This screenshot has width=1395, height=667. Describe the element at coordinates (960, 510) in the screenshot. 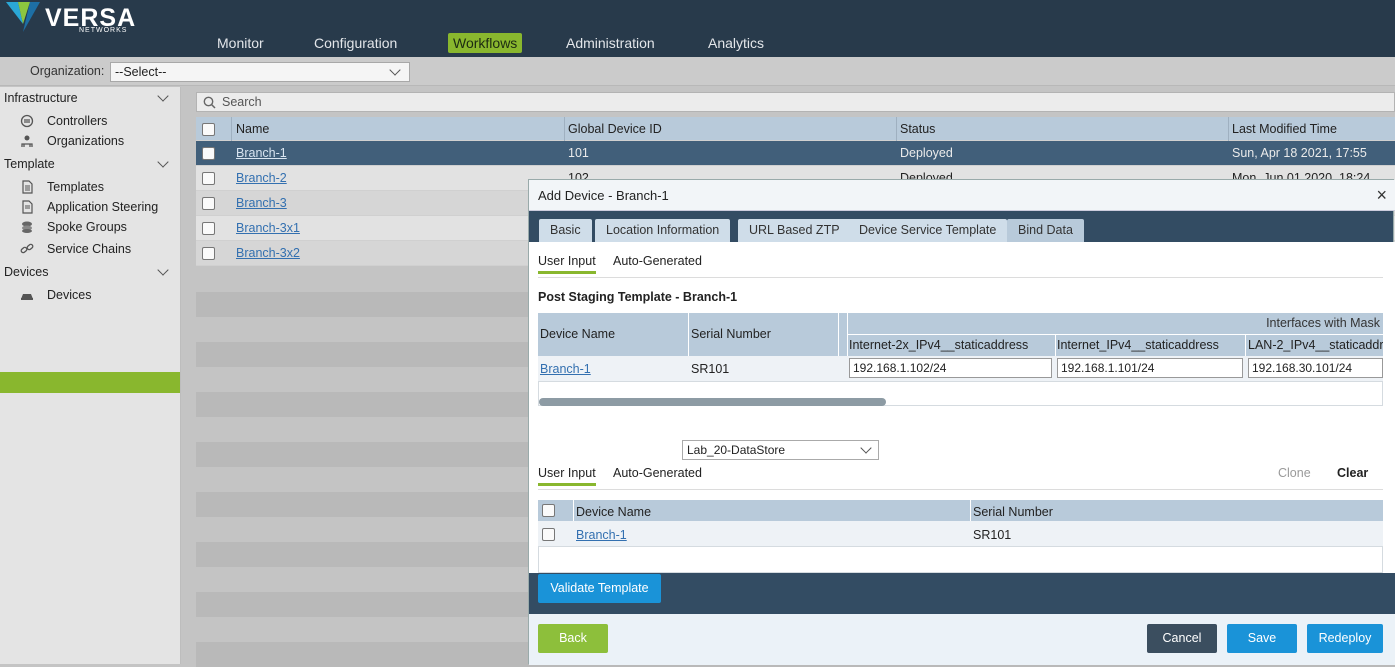

I see `service-grid-header` at that location.